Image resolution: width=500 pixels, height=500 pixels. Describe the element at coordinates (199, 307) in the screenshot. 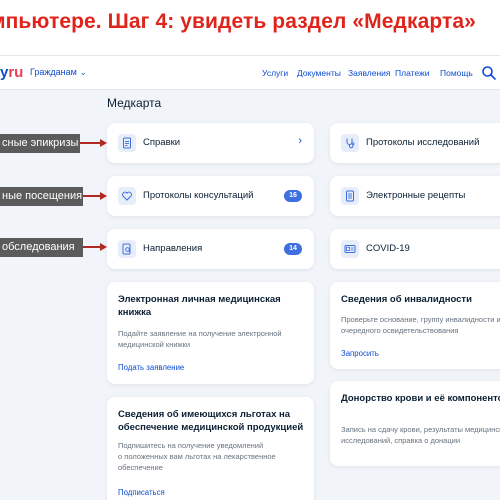

I see `card-title: Электронная личная медицинская книжка` at that location.